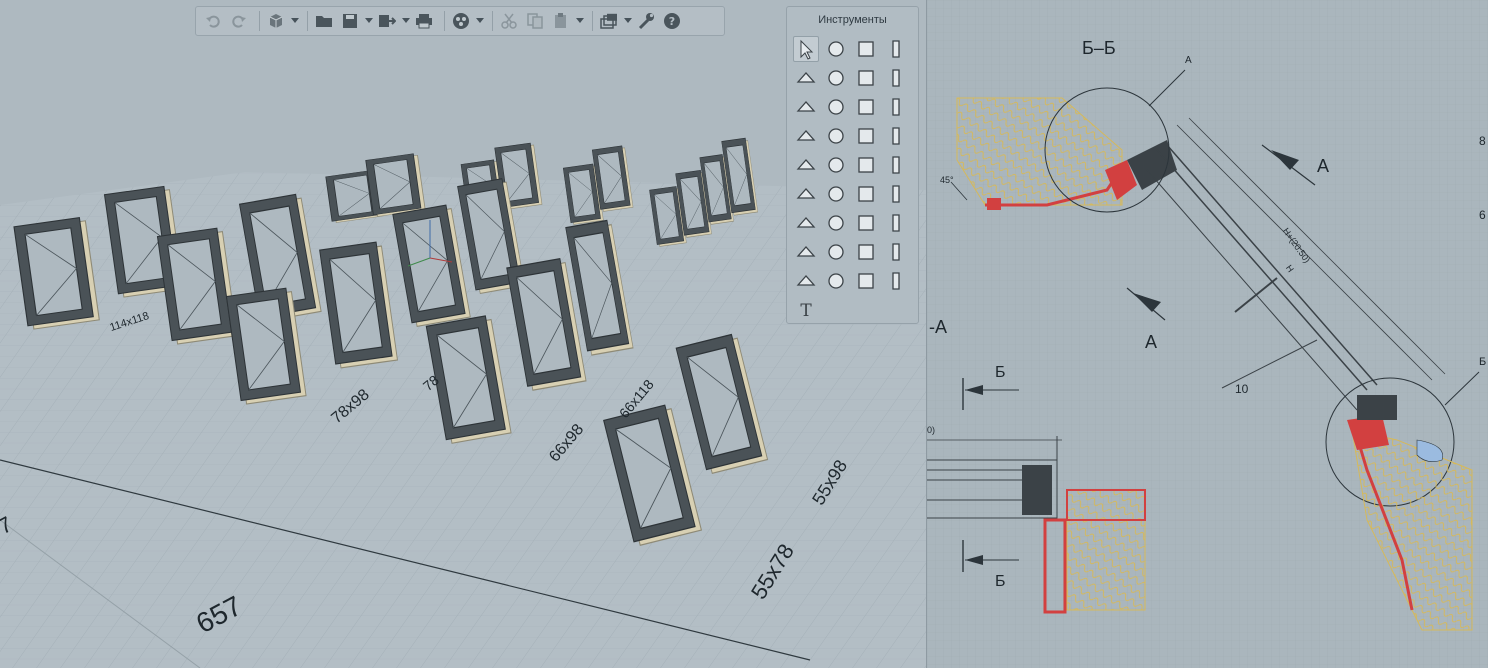  Describe the element at coordinates (836, 281) in the screenshot. I see `measure-icon` at that location.